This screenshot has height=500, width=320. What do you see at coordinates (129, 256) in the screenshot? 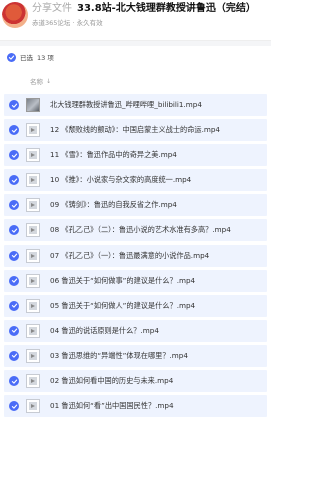
I see `file-name: 07 《孔乙己》（一）：鲁迅最满意的小说作品.mp4` at bounding box center [129, 256].